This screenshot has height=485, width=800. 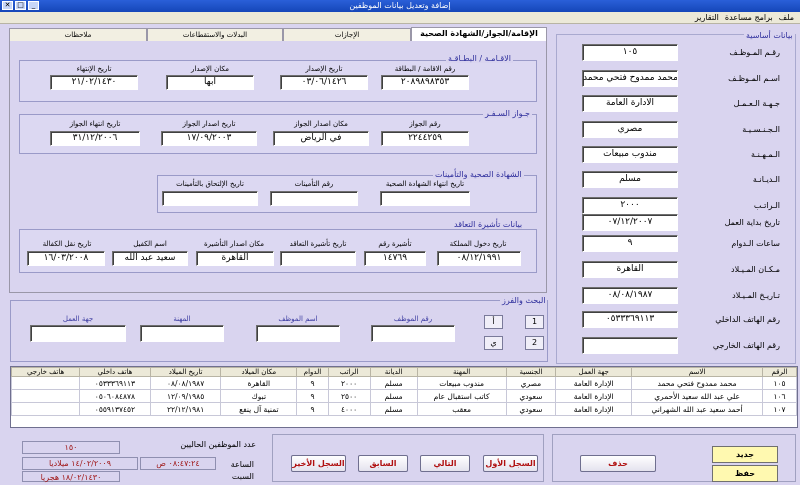 I want to click on tab-allowances: البدلات والاستقطاعات, so click(x=215, y=34).